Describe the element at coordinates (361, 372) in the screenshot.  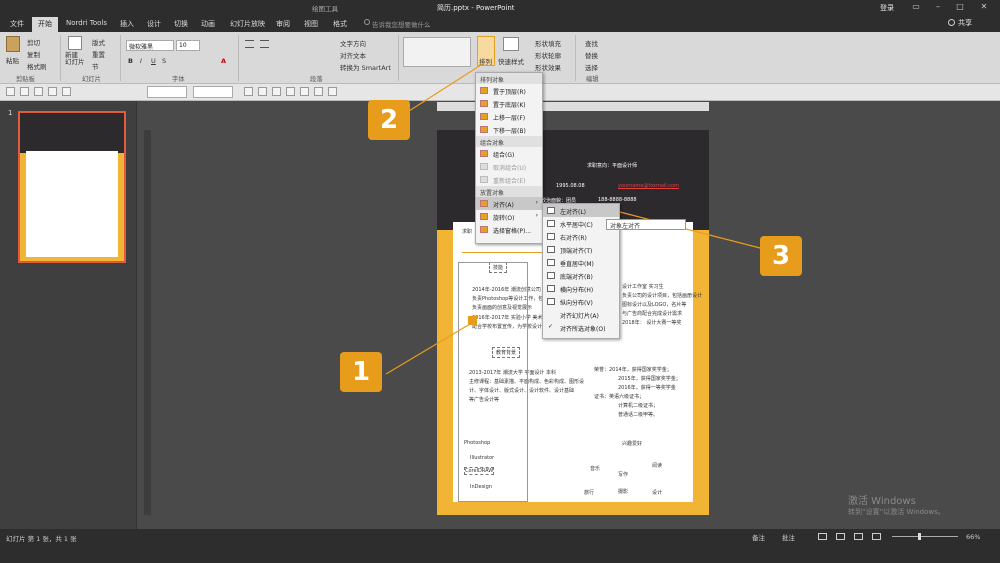
I see `callout-badge-1: 1` at that location.